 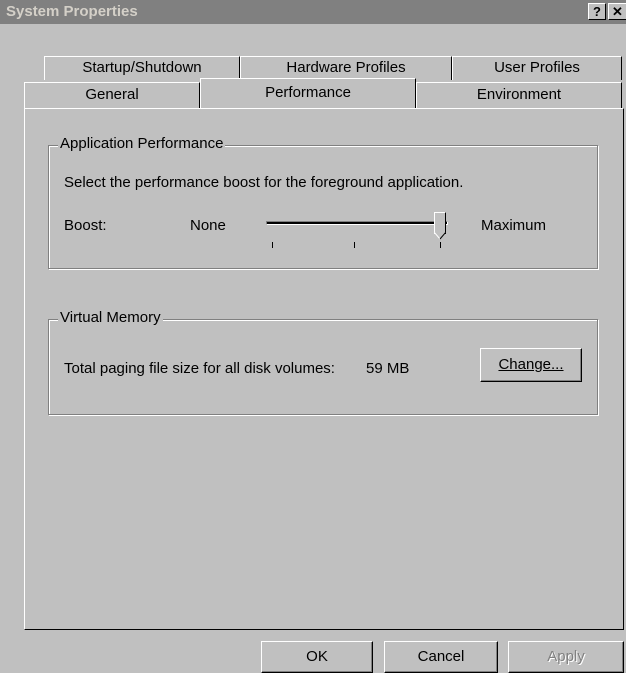 I want to click on close-icon: ✕, so click(x=617, y=11).